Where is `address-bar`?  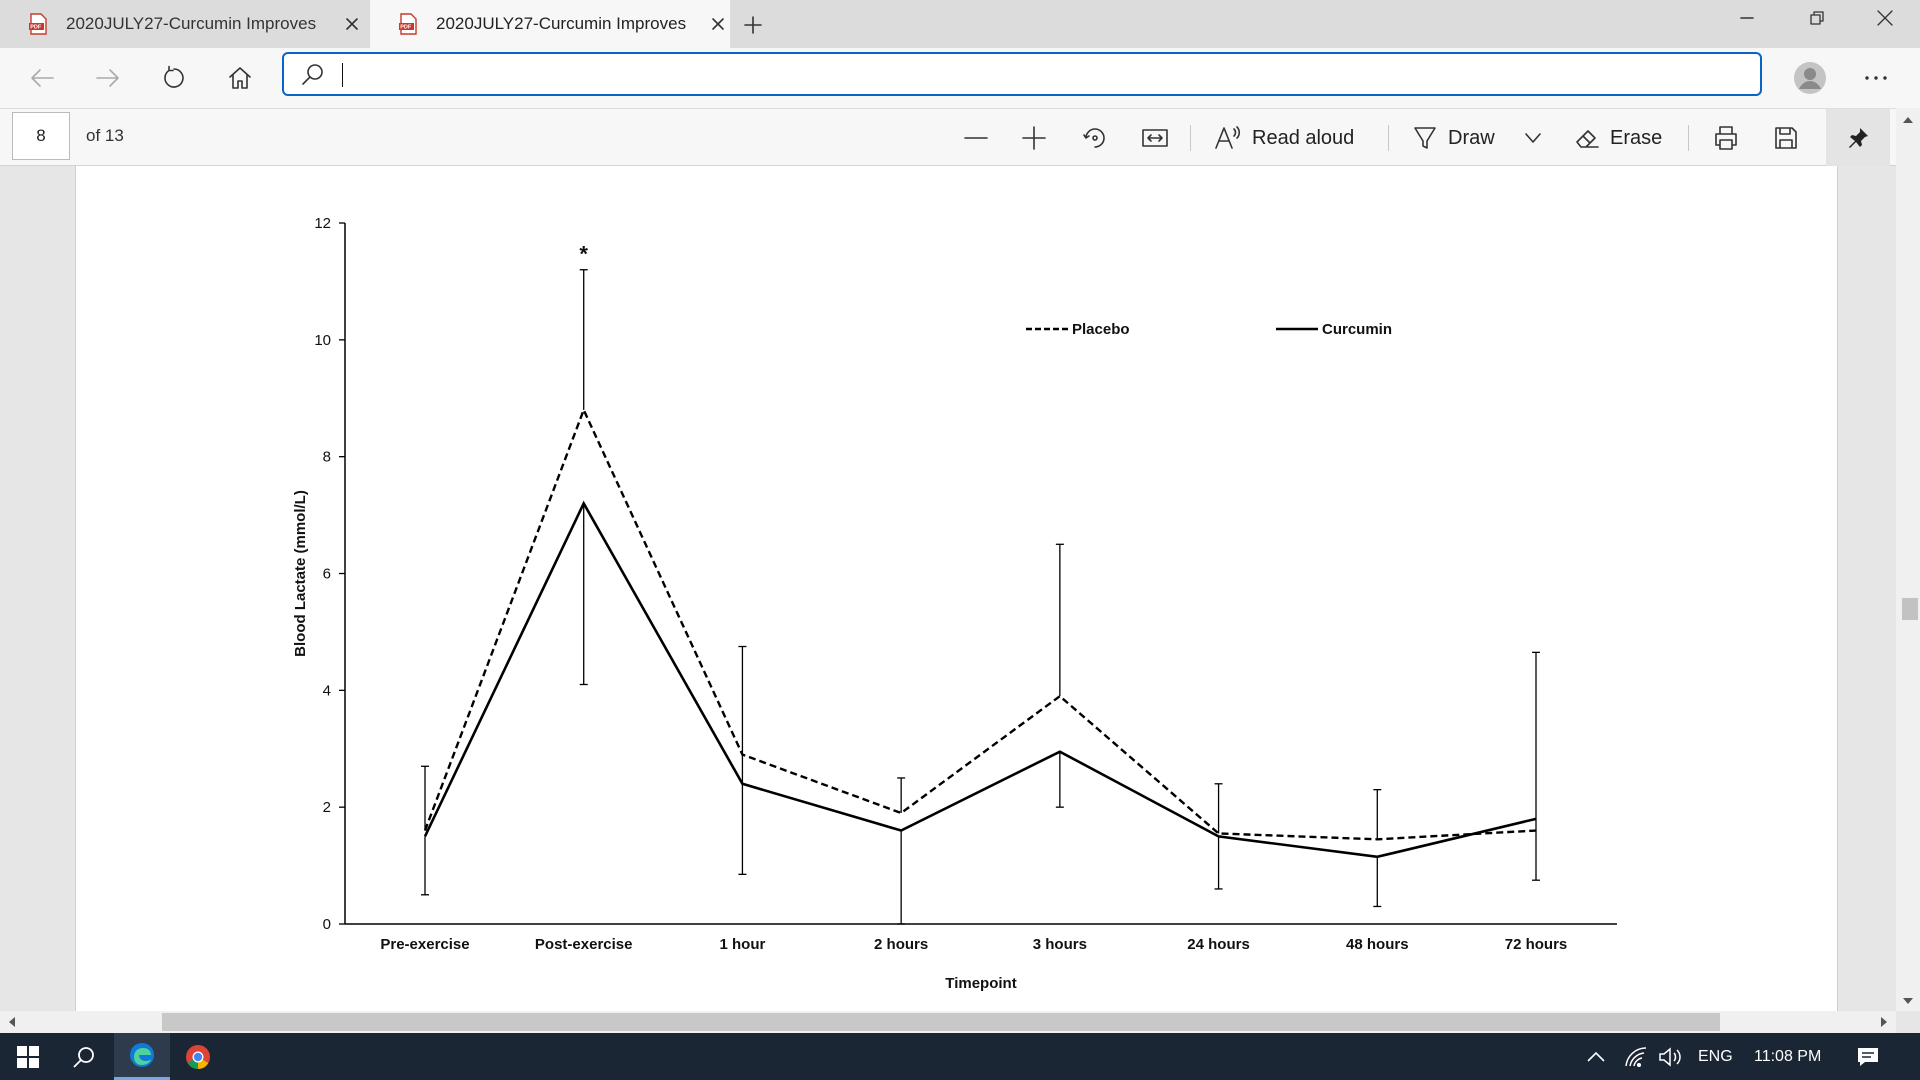 address-bar is located at coordinates (1022, 74).